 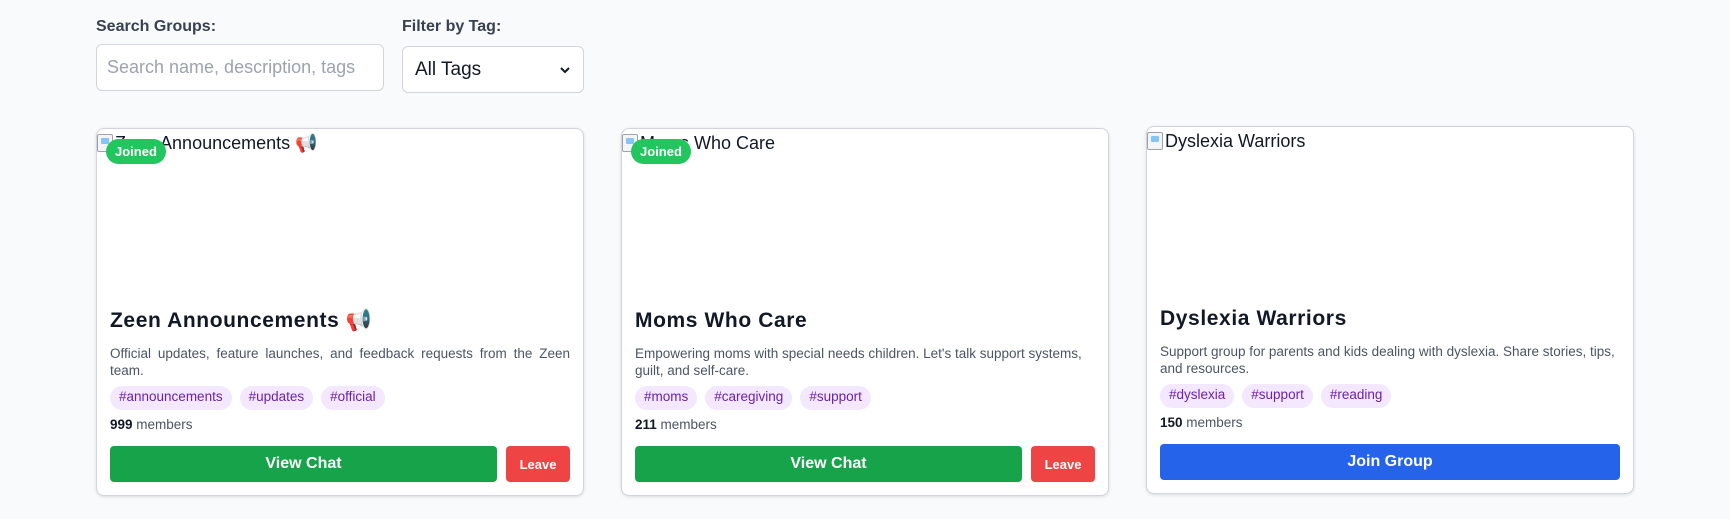 I want to click on filters-bar: Search Groups: Filter by Tag: All Tags, so click(x=340, y=55).